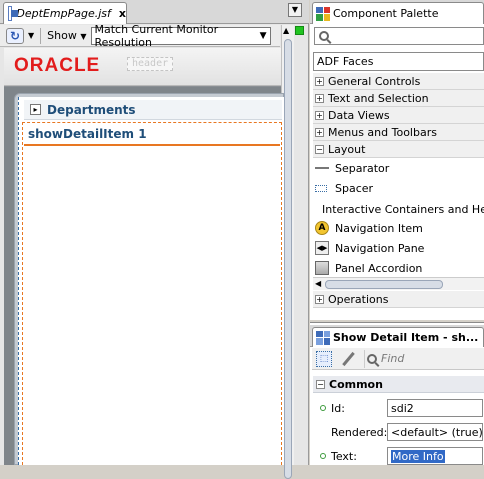 The height and width of the screenshot is (479, 484). What do you see at coordinates (347, 149) in the screenshot?
I see `category-label: Layout` at bounding box center [347, 149].